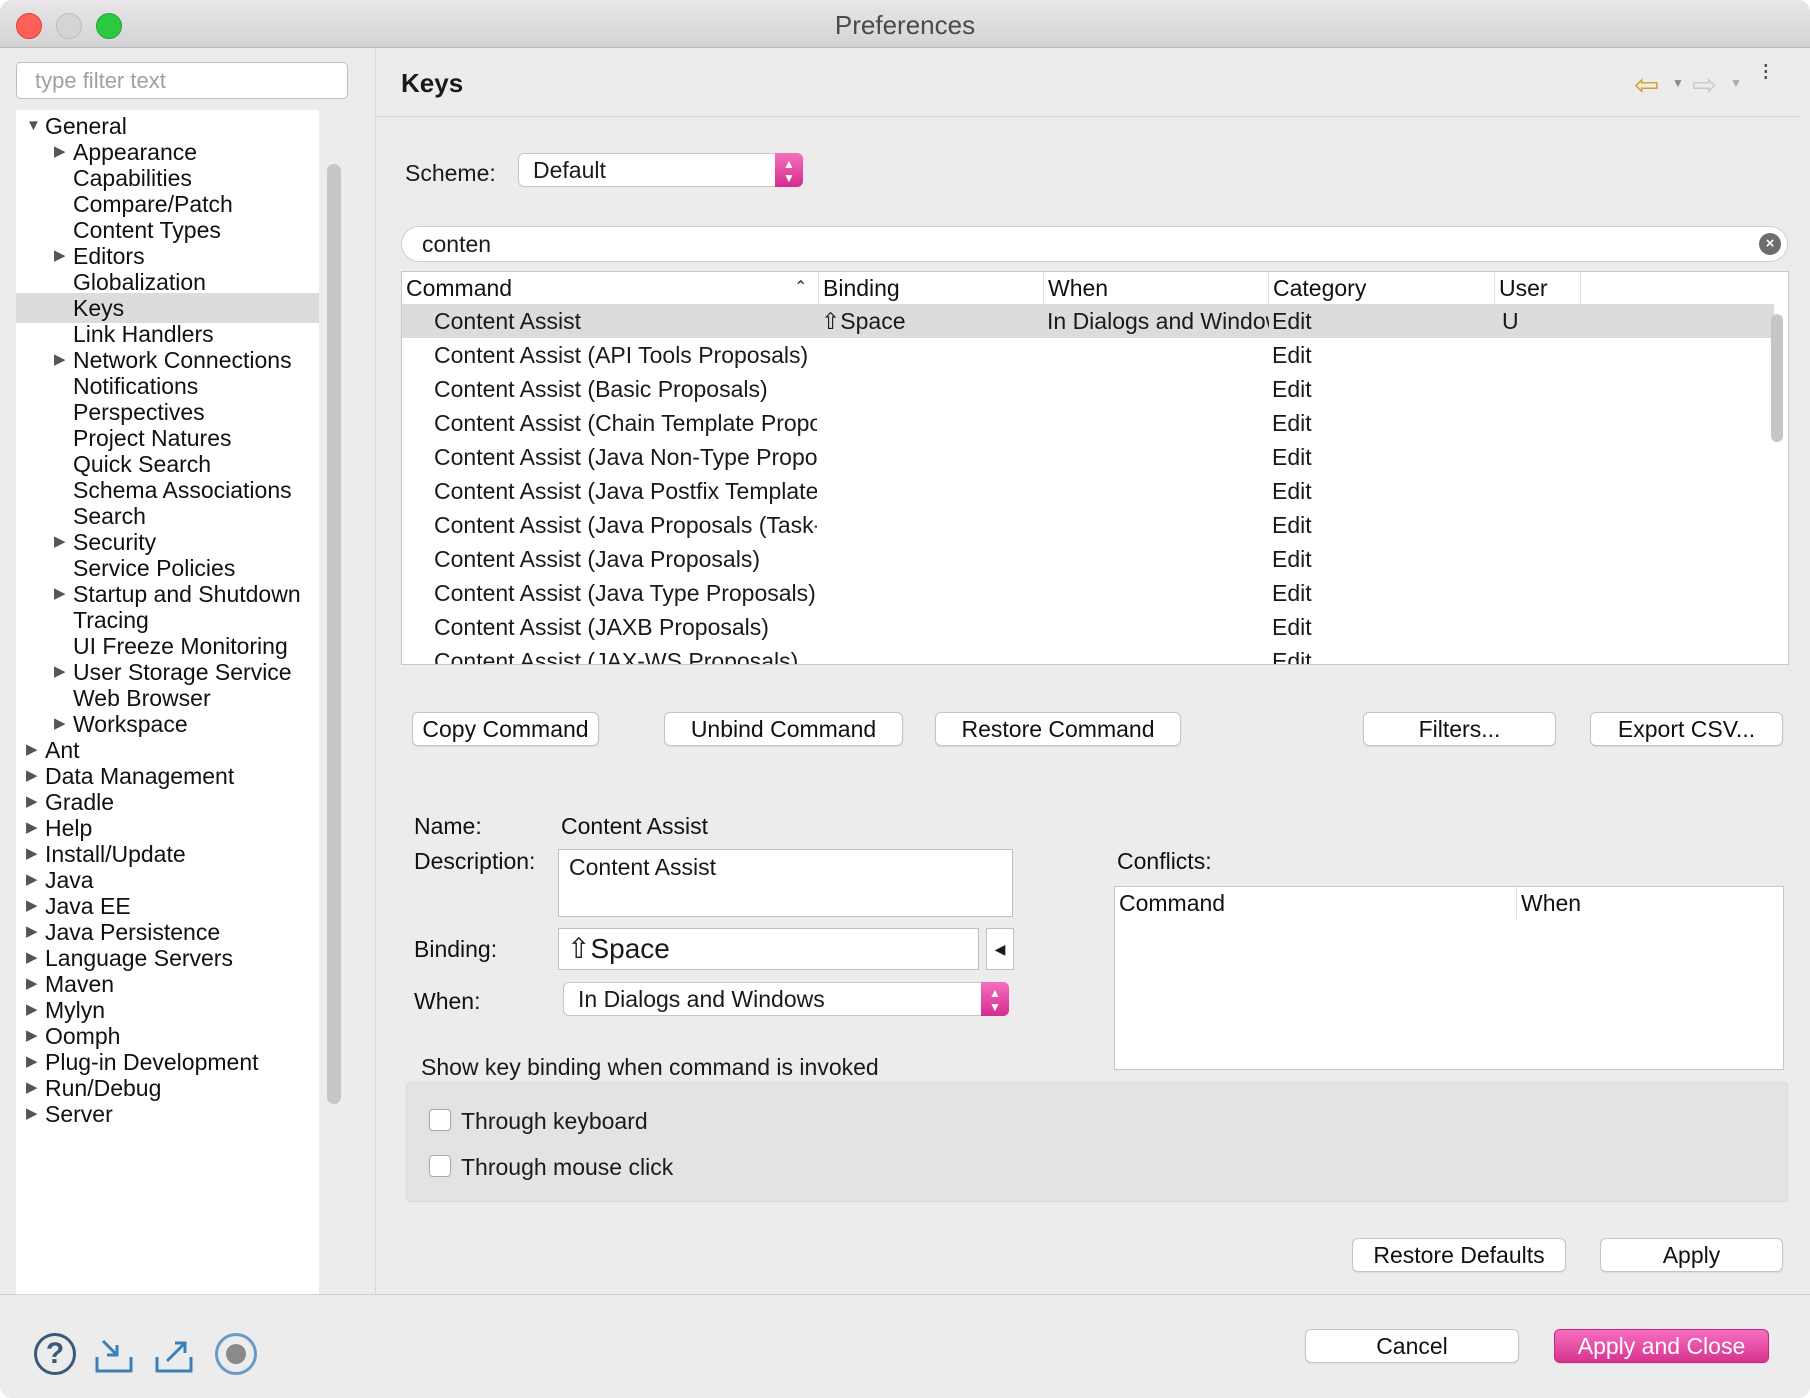  Describe the element at coordinates (635, 826) in the screenshot. I see `name-value: Content Assist` at that location.